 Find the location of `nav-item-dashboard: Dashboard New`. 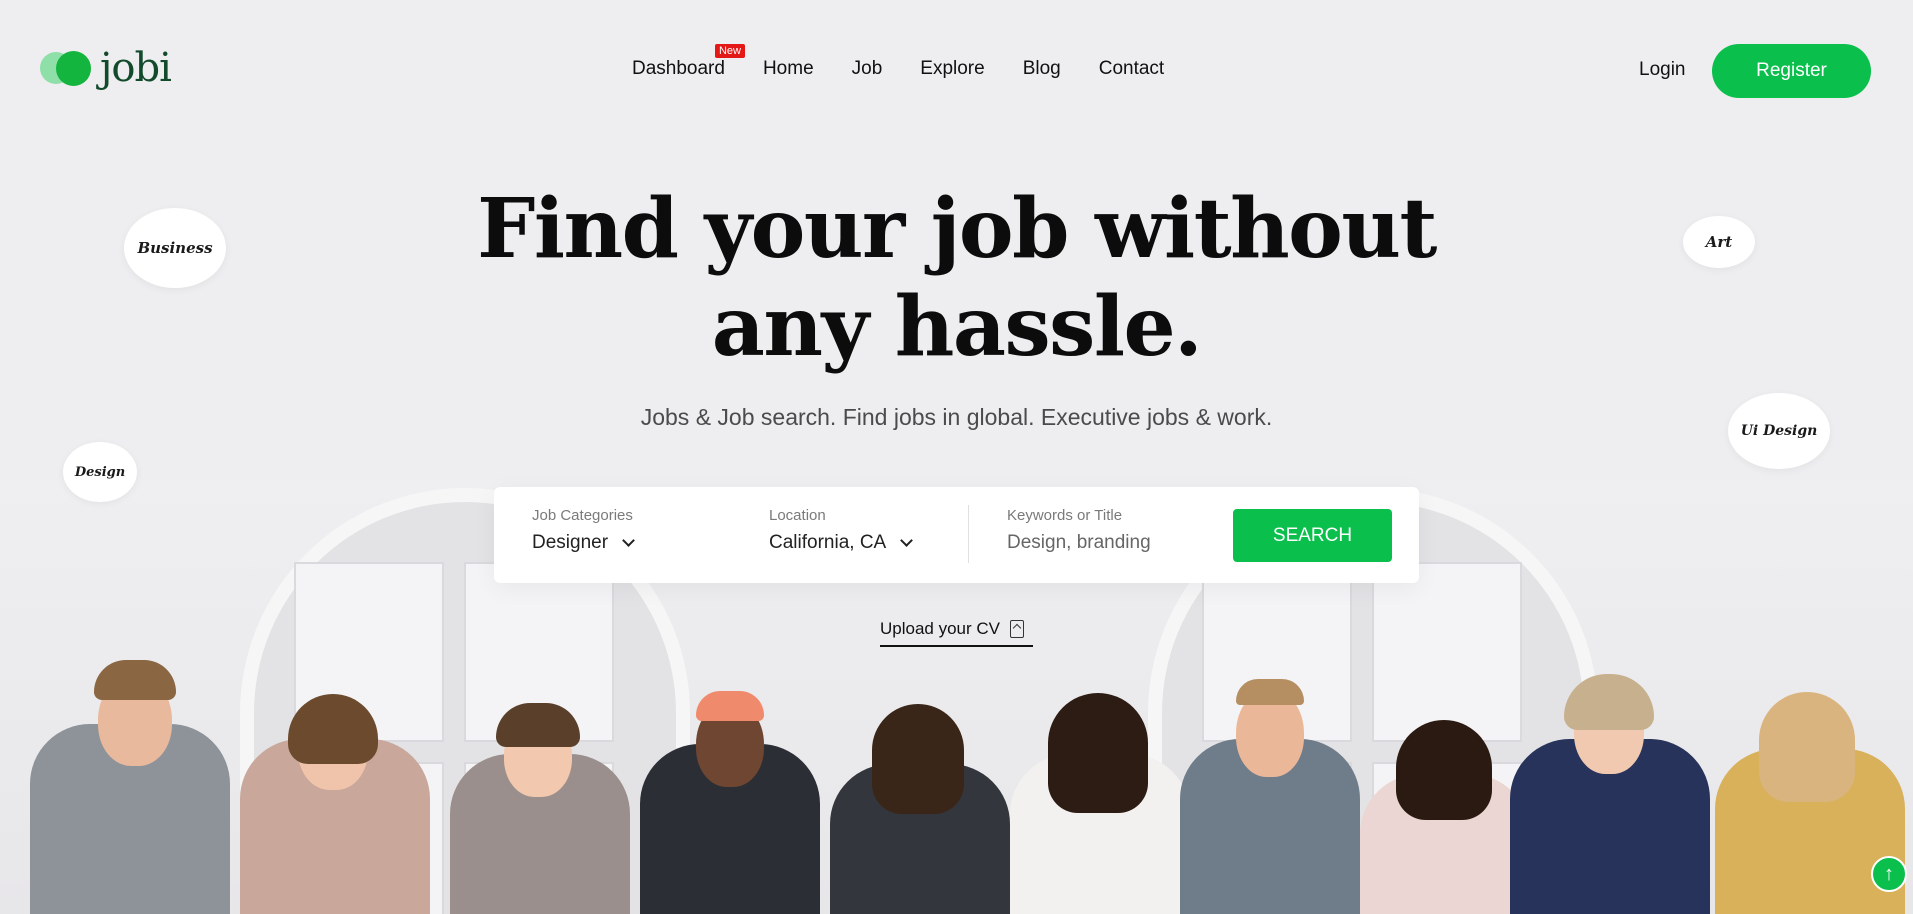

nav-item-dashboard: Dashboard New is located at coordinates (688, 62).